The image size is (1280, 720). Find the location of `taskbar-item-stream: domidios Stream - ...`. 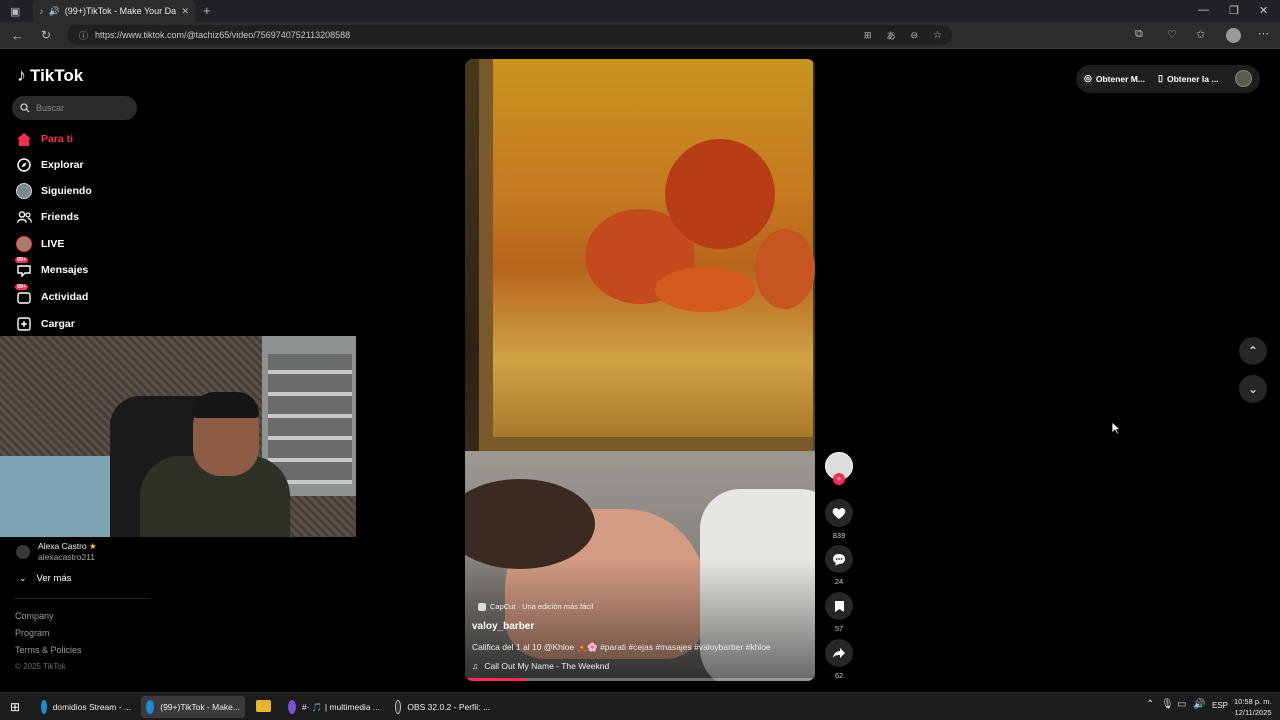

taskbar-item-stream: domidios Stream - ... is located at coordinates (86, 707).